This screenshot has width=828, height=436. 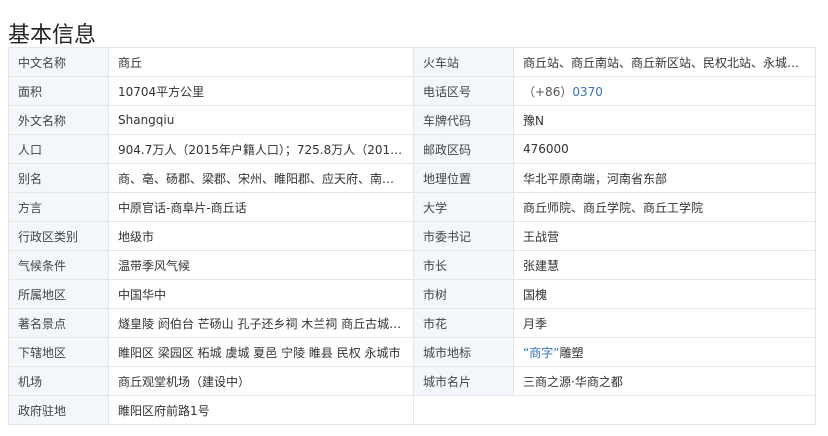 I want to click on table-row: 中文名称 商丘 火车站 商丘站、商丘南站、商丘新区站、民权北站、永城北站, so click(x=412, y=62).